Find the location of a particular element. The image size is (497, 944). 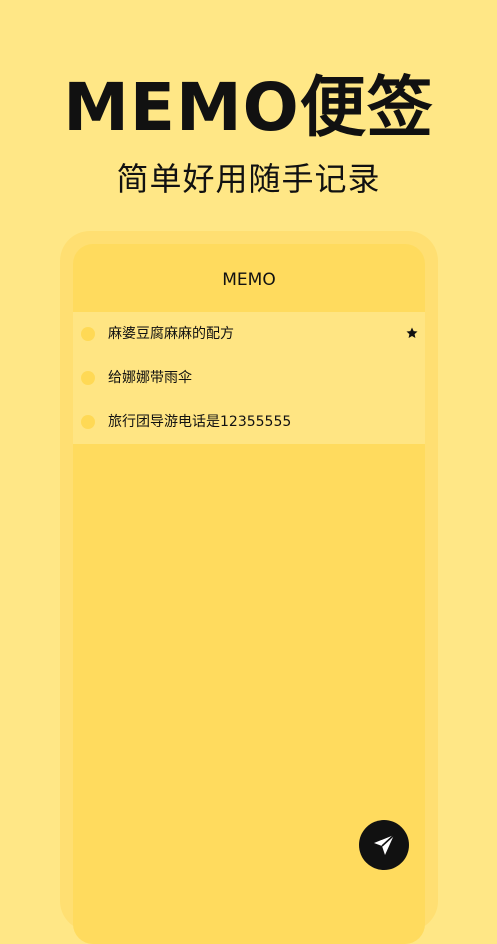

memo-item: 旅行团导游电话是12355555 is located at coordinates (249, 422).